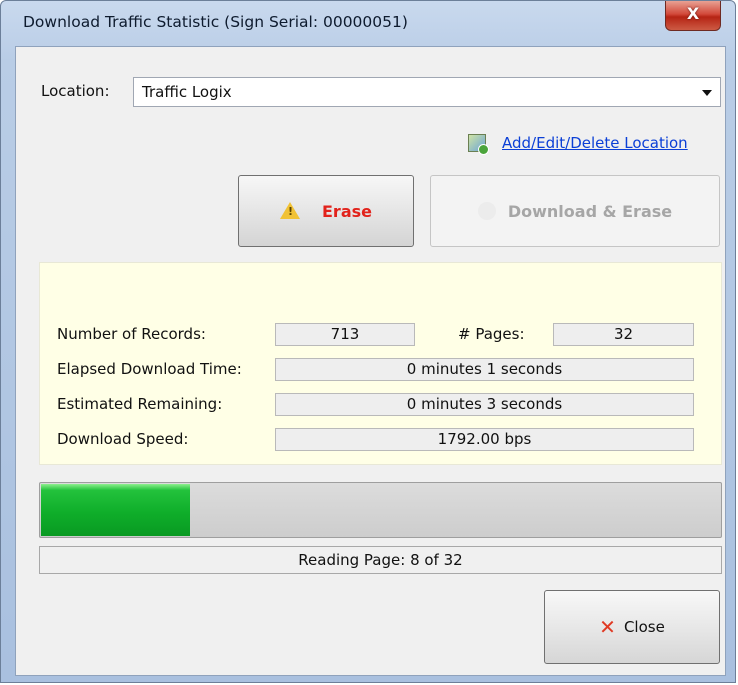  I want to click on records-label: Number of Records:, so click(131, 334).